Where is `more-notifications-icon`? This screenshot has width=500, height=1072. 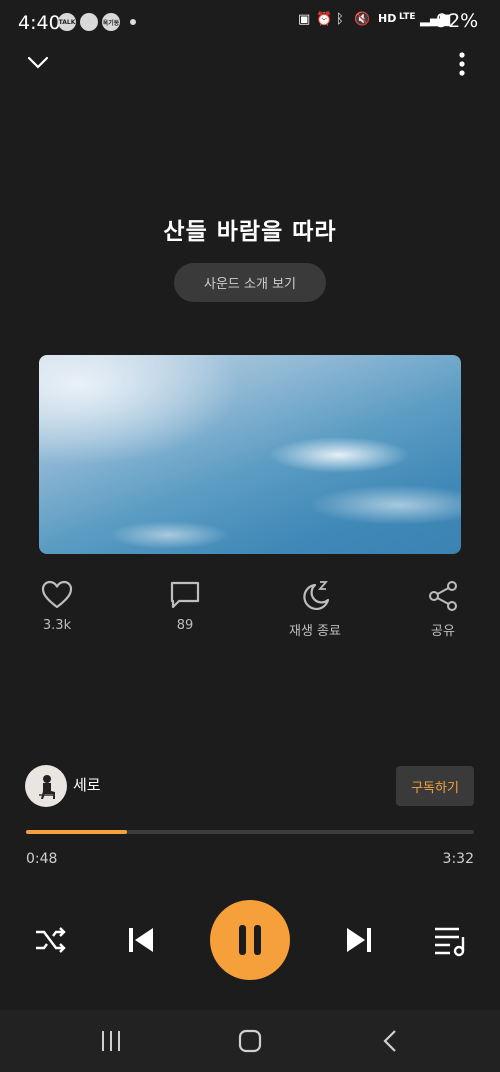 more-notifications-icon is located at coordinates (133, 22).